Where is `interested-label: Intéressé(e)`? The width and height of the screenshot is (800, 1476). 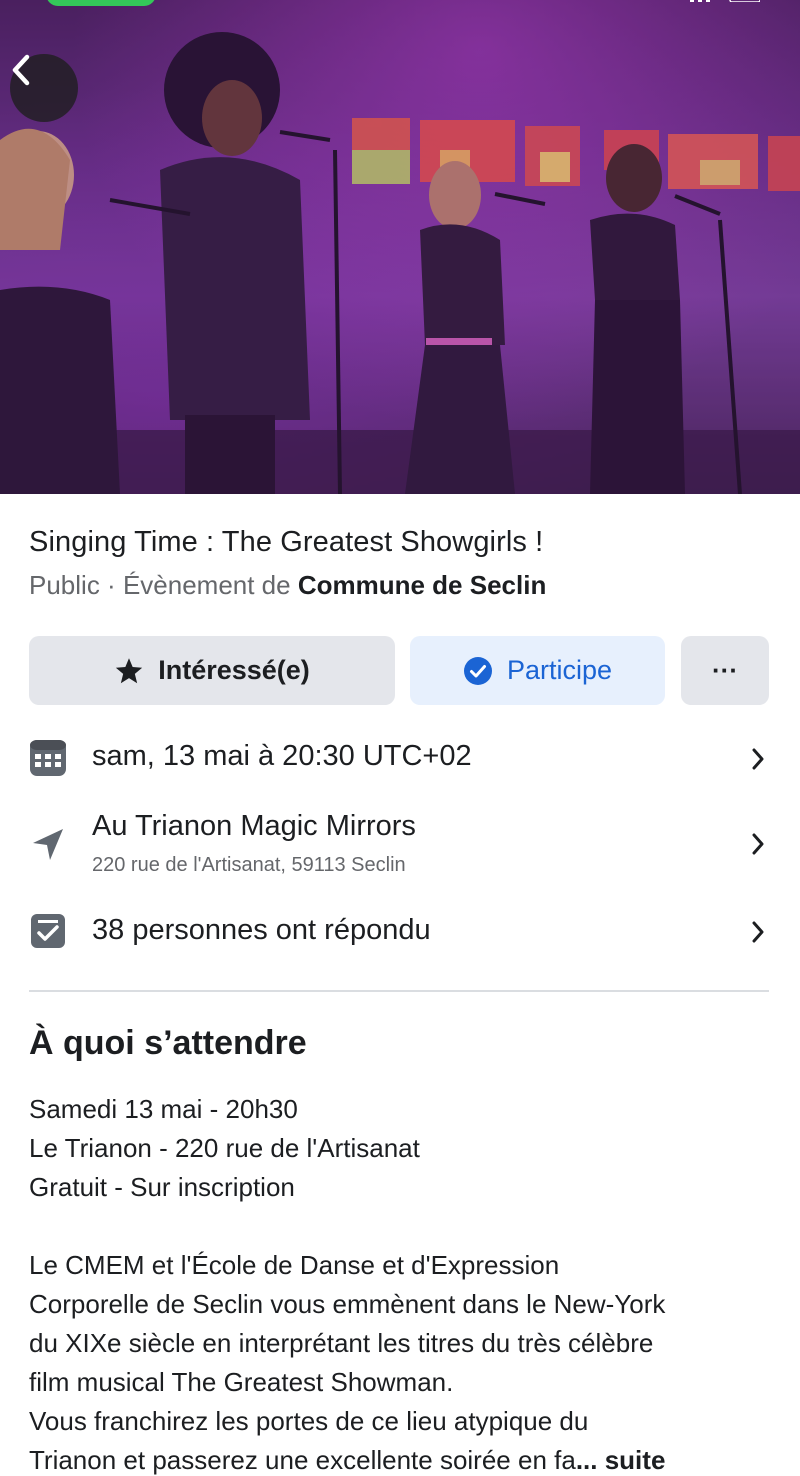
interested-label: Intéressé(e) is located at coordinates (234, 670).